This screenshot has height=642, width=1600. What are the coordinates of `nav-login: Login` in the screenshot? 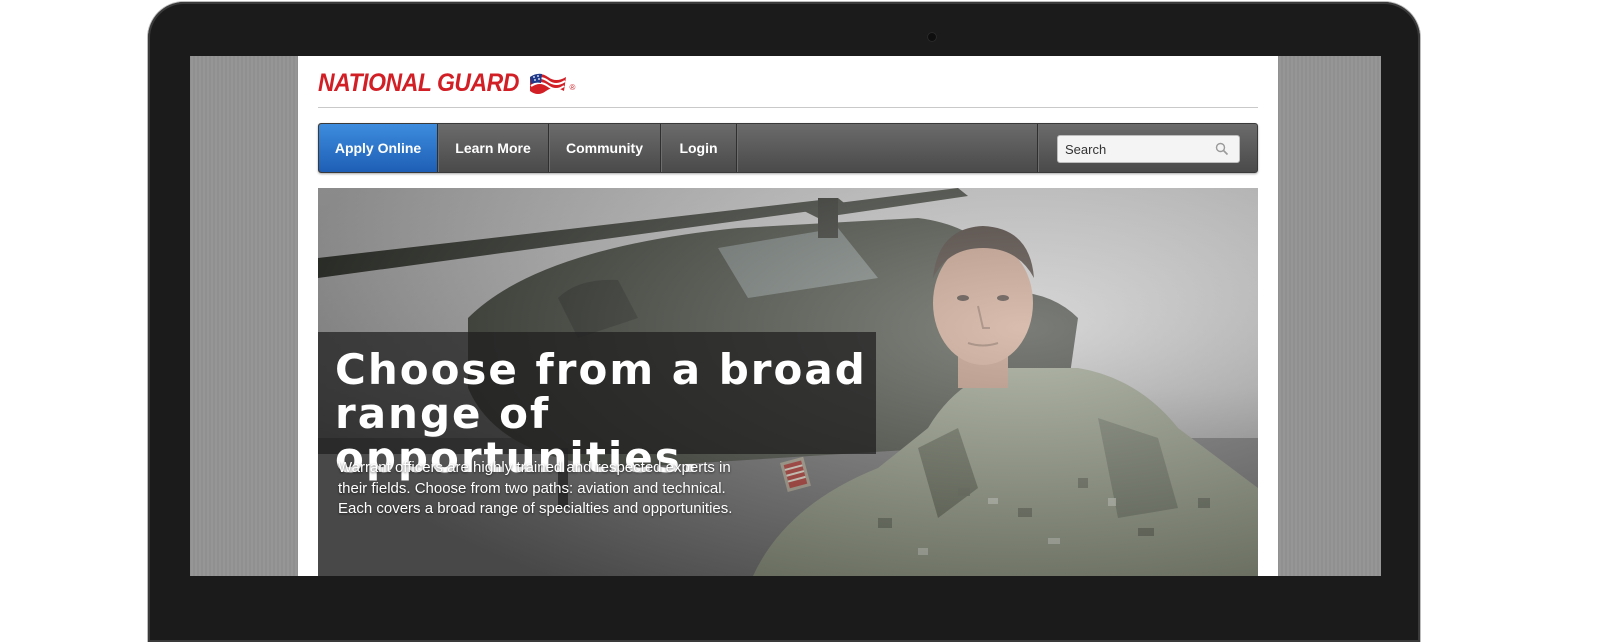 It's located at (699, 148).